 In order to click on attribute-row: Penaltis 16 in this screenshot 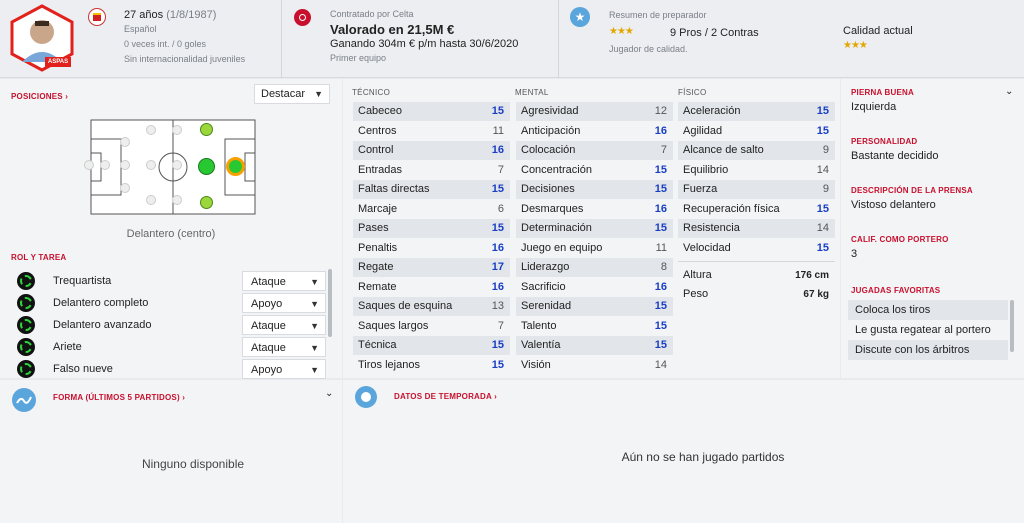, I will do `click(431, 248)`.